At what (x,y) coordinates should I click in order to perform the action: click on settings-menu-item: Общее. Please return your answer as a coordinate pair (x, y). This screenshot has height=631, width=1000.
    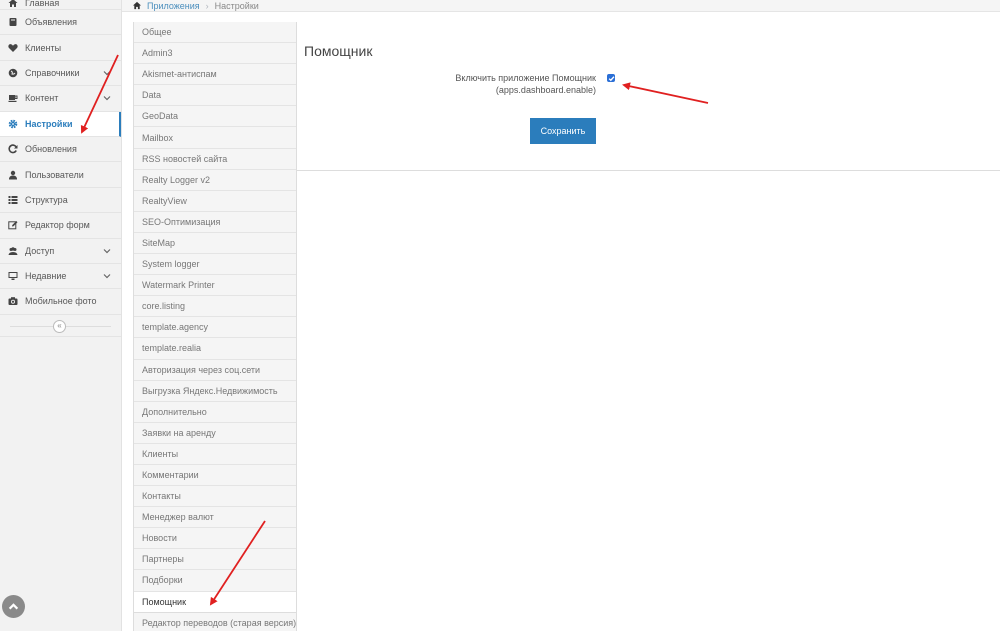
    Looking at the image, I should click on (215, 33).